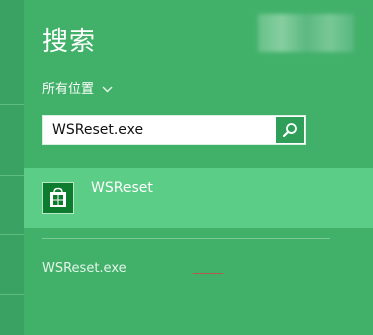 The image size is (373, 335). What do you see at coordinates (163, 130) in the screenshot?
I see `search-input` at bounding box center [163, 130].